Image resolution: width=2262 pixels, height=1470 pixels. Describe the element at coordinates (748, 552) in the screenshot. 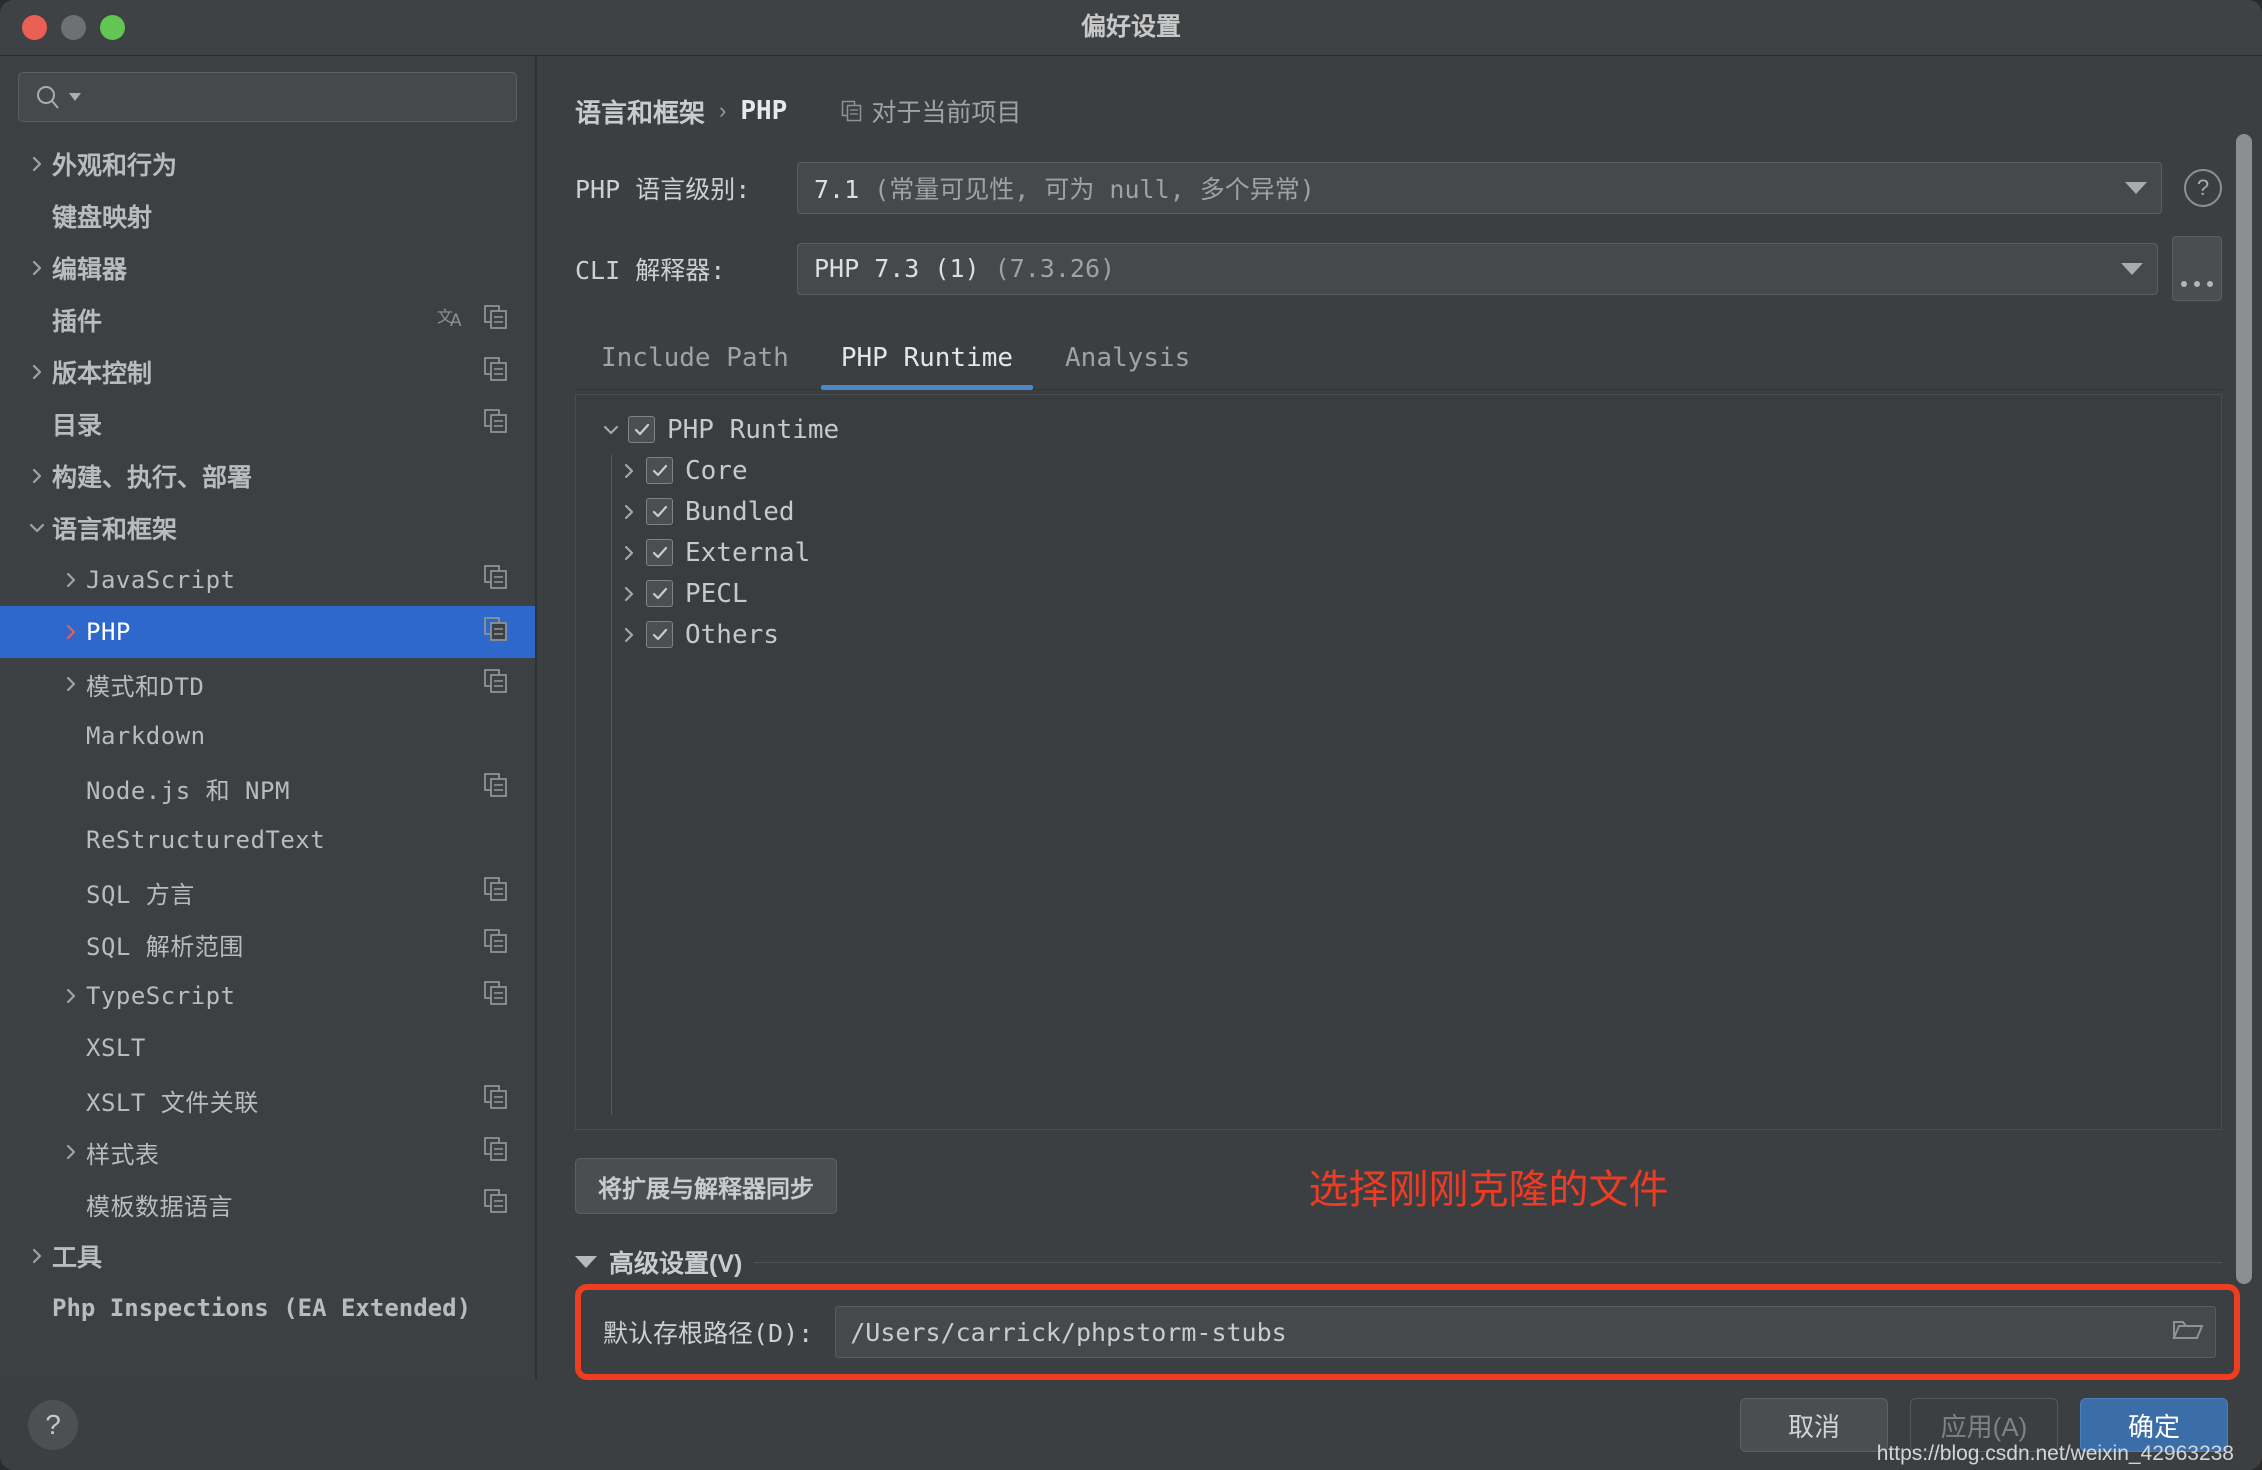

I see `runtime-tree-item-label: External` at that location.